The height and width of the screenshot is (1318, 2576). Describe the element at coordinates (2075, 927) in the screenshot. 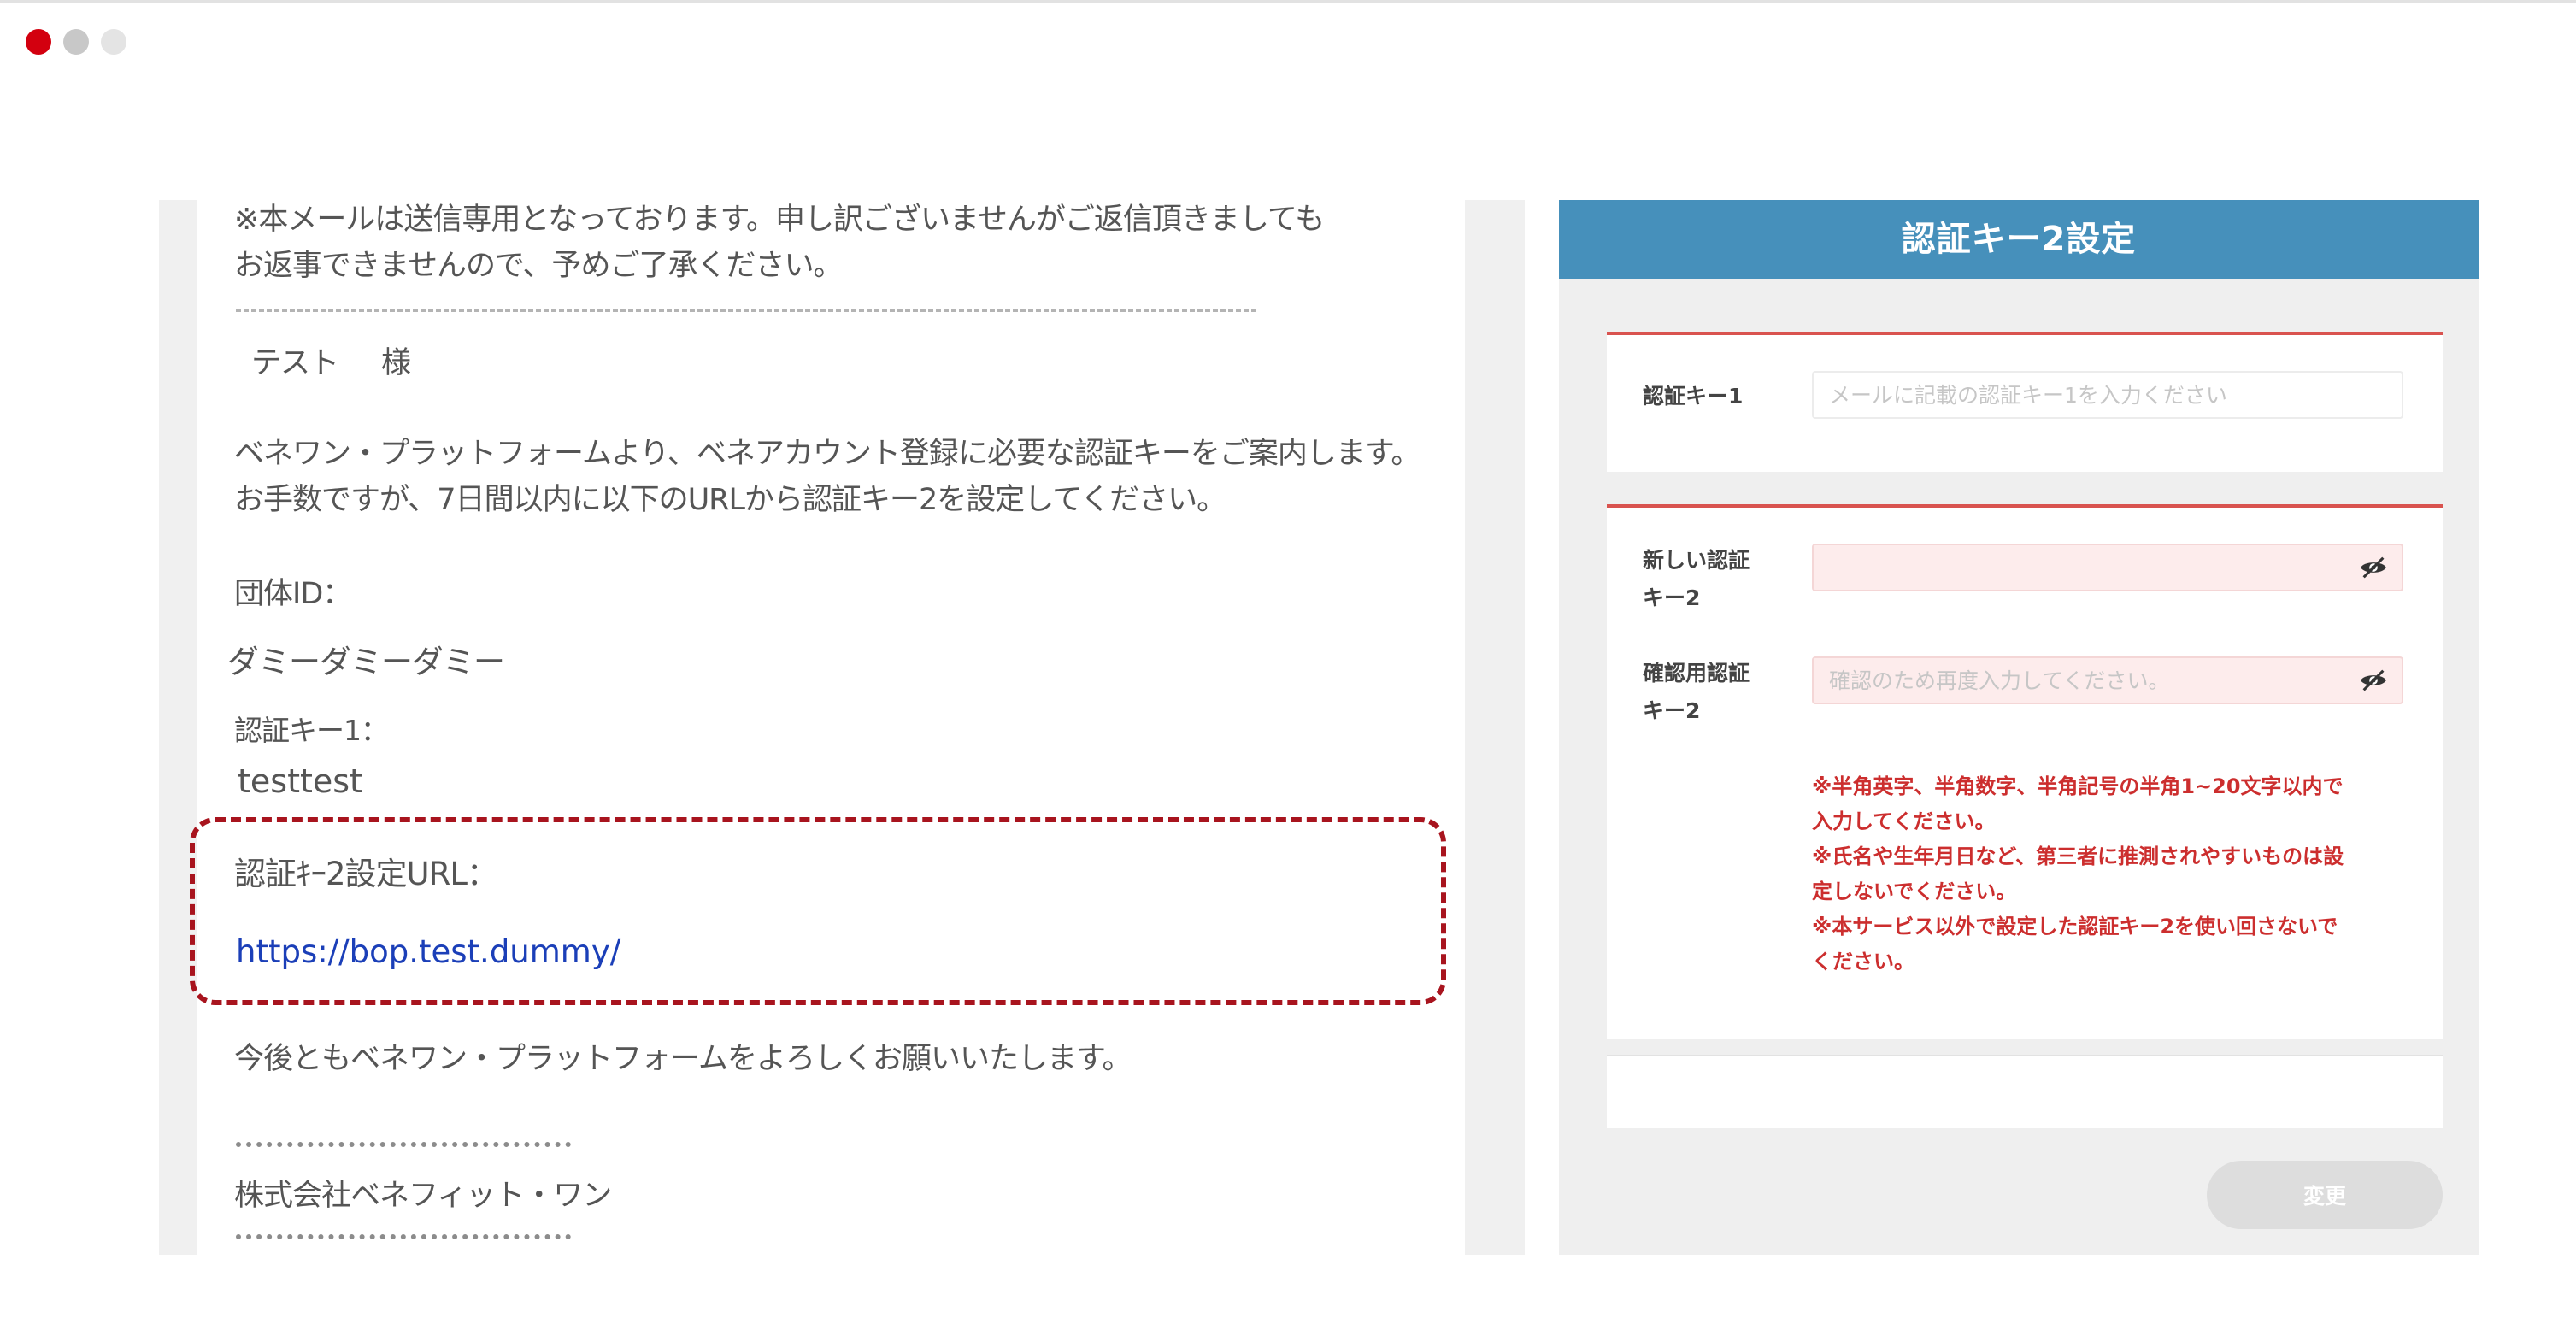

I see `password-rule-note: ※本サービス以外で設定した認証キー2を使い回さないで` at that location.